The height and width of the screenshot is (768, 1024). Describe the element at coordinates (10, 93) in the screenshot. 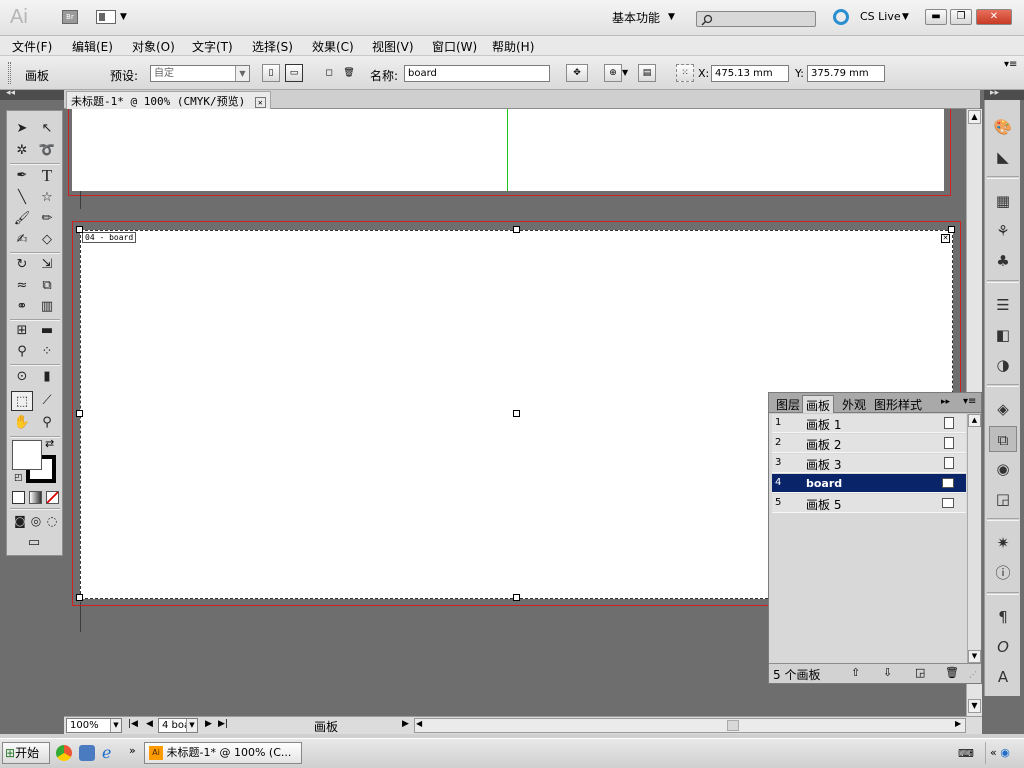

I see `collapse-icon: ◂◂` at that location.